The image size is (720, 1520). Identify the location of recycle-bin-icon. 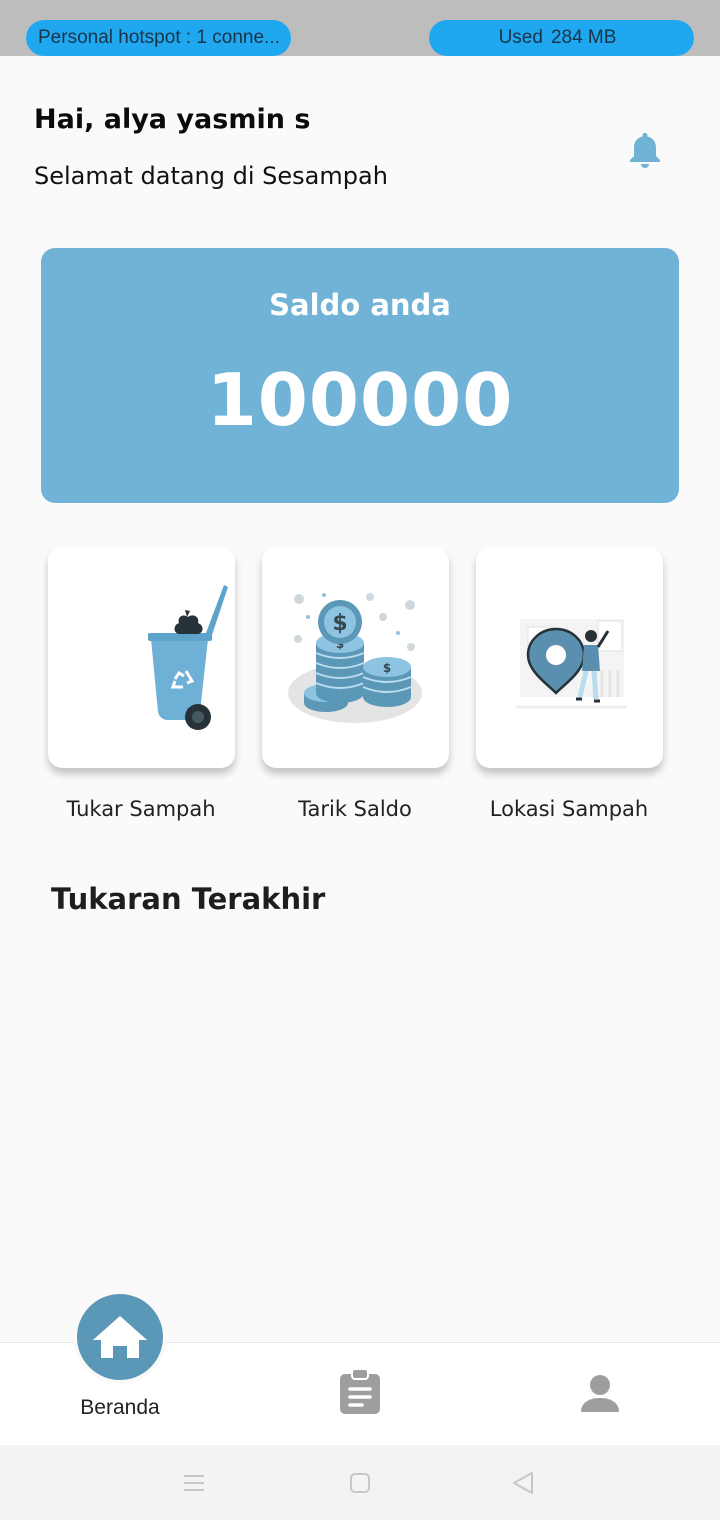
(188, 657).